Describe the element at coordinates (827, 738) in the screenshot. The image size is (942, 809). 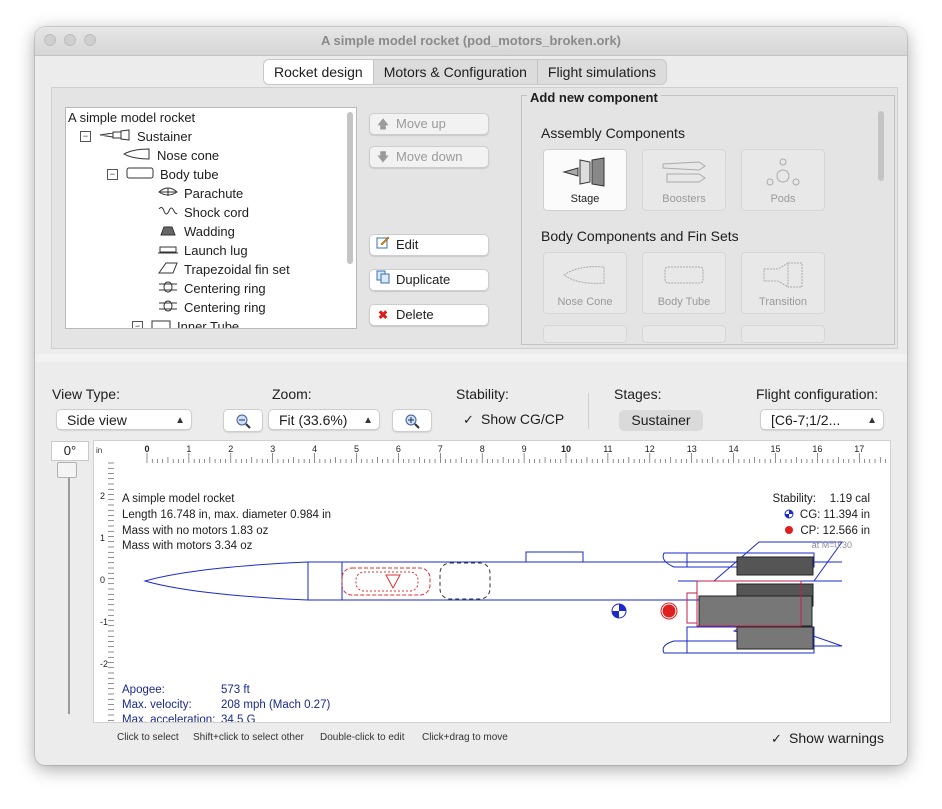
I see `show-warnings-checkbox: ✓ Show warnings` at that location.